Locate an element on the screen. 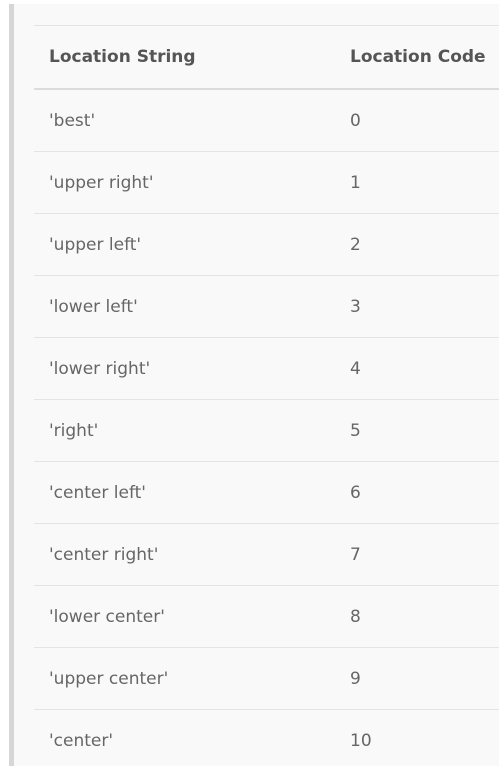  location-string-cell: 'best' is located at coordinates (184, 120).